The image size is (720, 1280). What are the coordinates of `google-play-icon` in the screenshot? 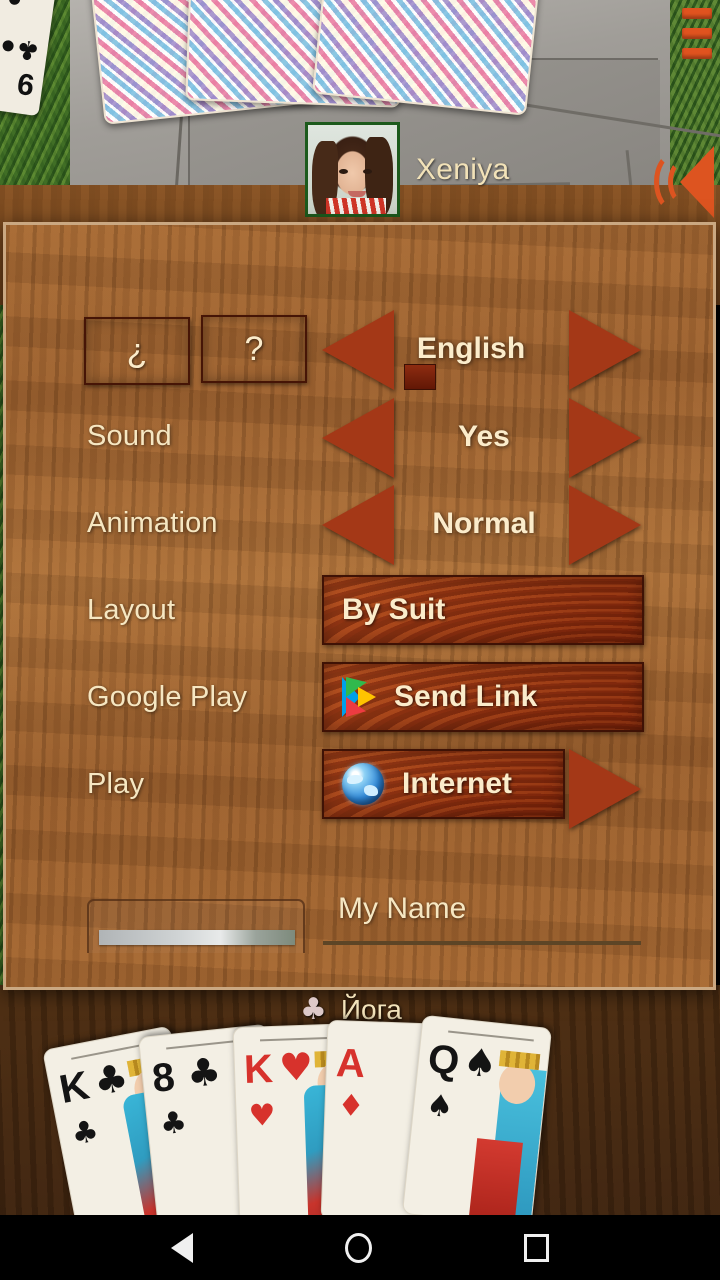 It's located at (359, 697).